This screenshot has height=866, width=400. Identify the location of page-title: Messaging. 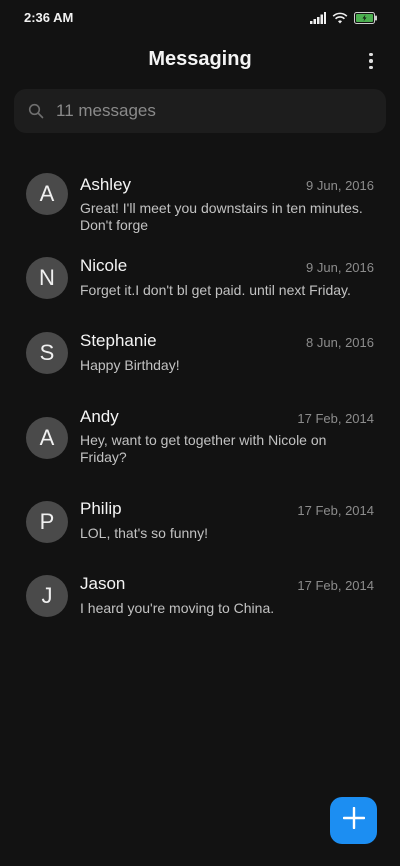
(200, 59).